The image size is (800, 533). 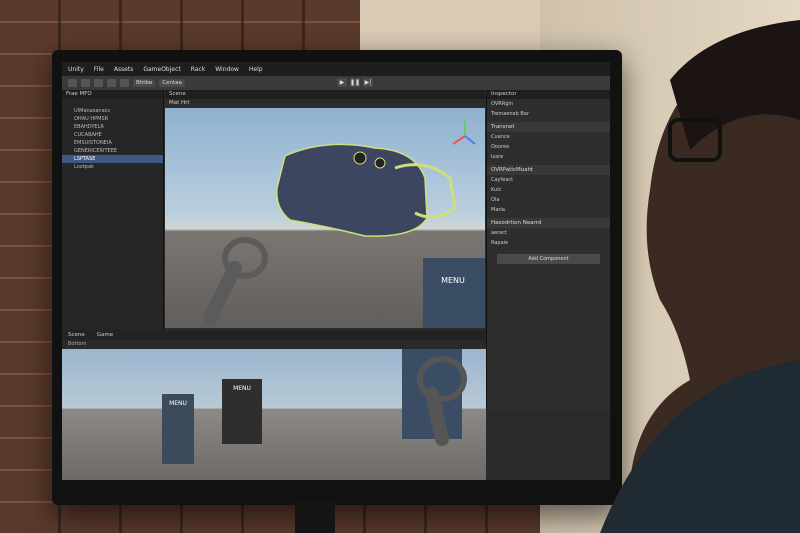 I want to click on hierarchy-item: Lootpak, so click(x=112, y=167).